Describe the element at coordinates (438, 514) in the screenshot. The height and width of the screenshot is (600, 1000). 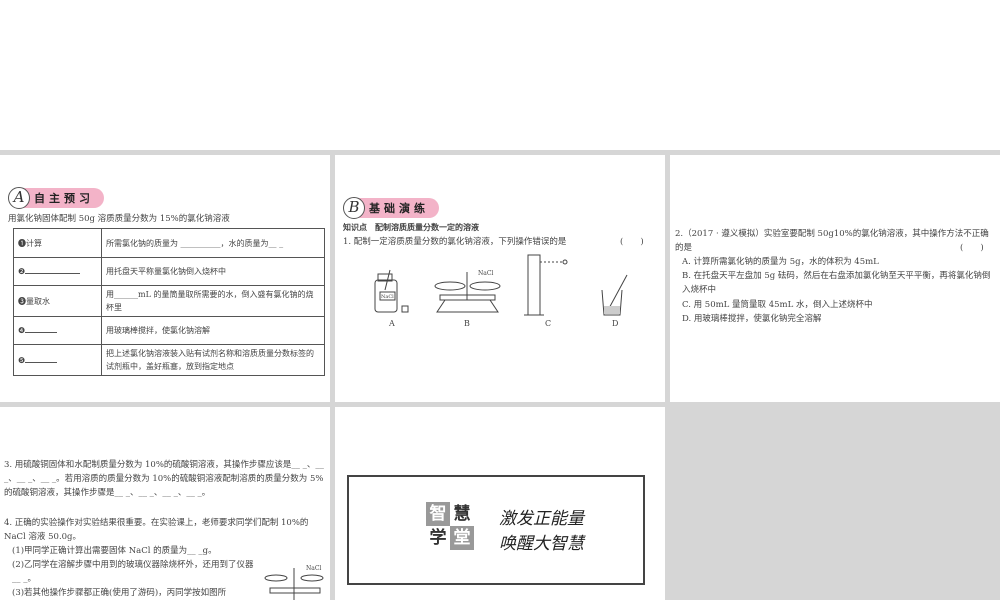
I see `logo-char: 智` at that location.